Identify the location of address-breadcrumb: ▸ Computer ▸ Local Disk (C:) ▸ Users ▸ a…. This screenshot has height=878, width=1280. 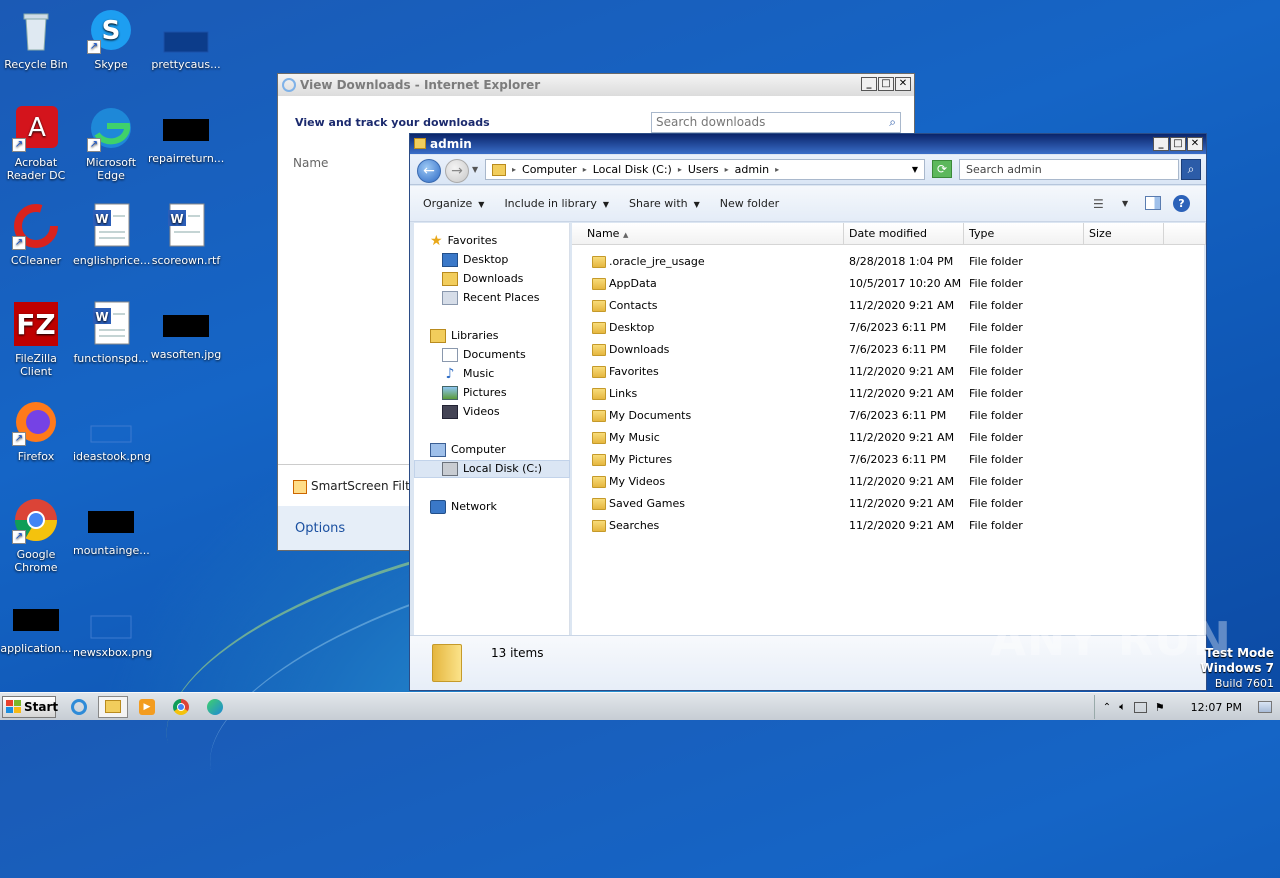
(705, 169).